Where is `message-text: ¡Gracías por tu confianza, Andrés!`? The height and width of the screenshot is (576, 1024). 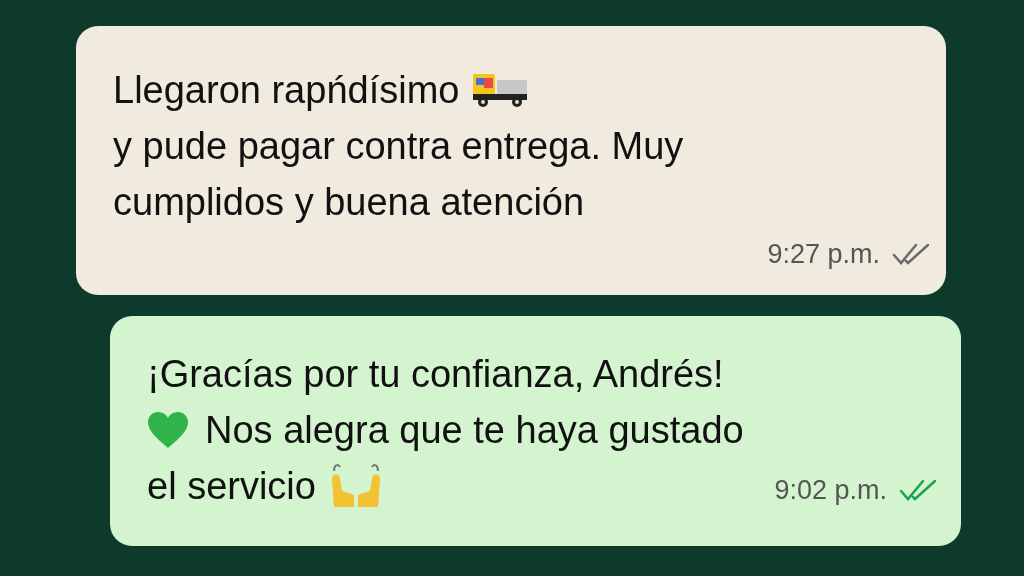
message-text: ¡Gracías por tu confianza, Andrés! is located at coordinates (435, 374).